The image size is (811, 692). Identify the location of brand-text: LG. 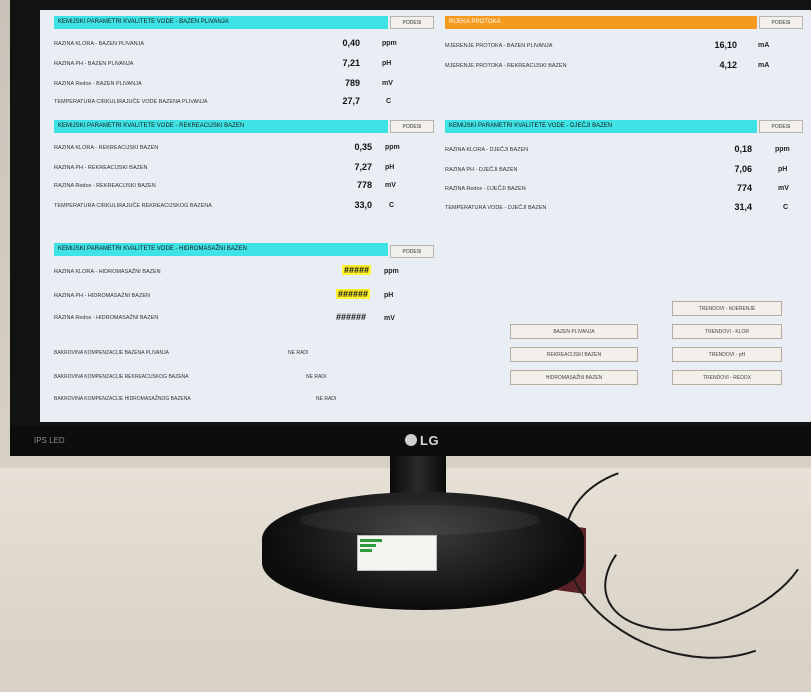
(430, 440).